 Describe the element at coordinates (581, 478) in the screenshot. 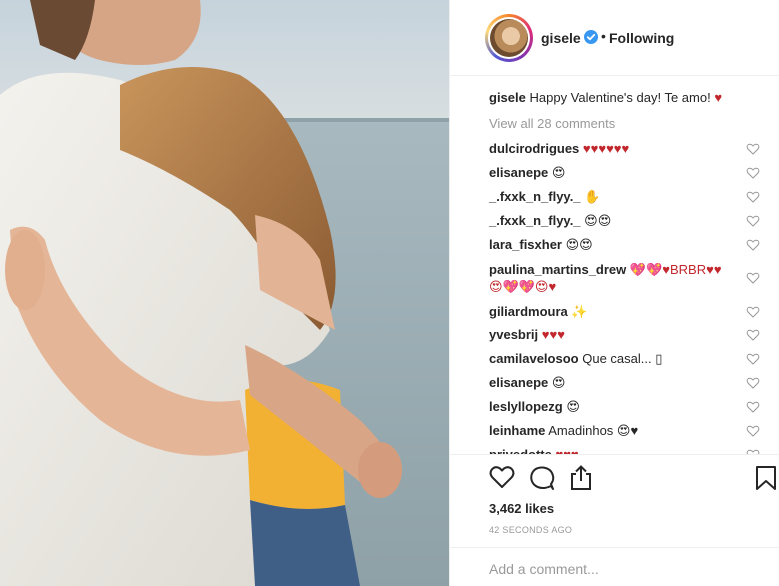

I see `share-icon` at that location.